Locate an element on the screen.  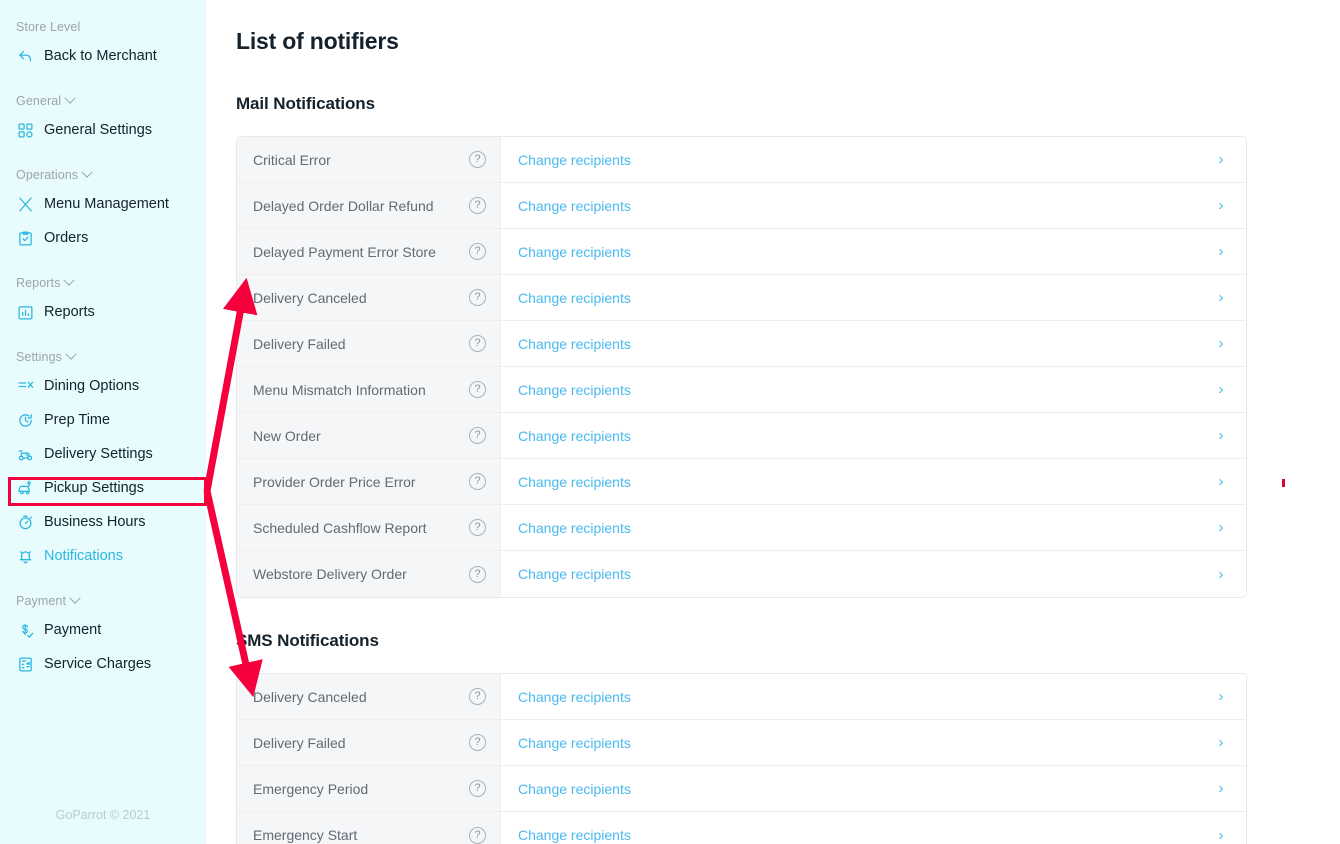
table-row: Emergency Start? Change recipients › is located at coordinates (741, 828).